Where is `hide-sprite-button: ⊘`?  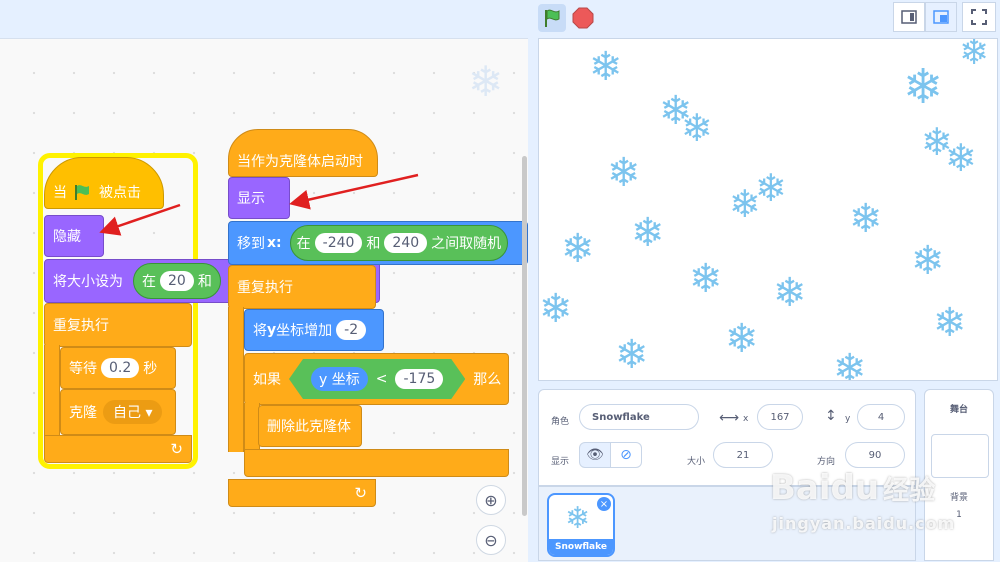 hide-sprite-button: ⊘ is located at coordinates (626, 455).